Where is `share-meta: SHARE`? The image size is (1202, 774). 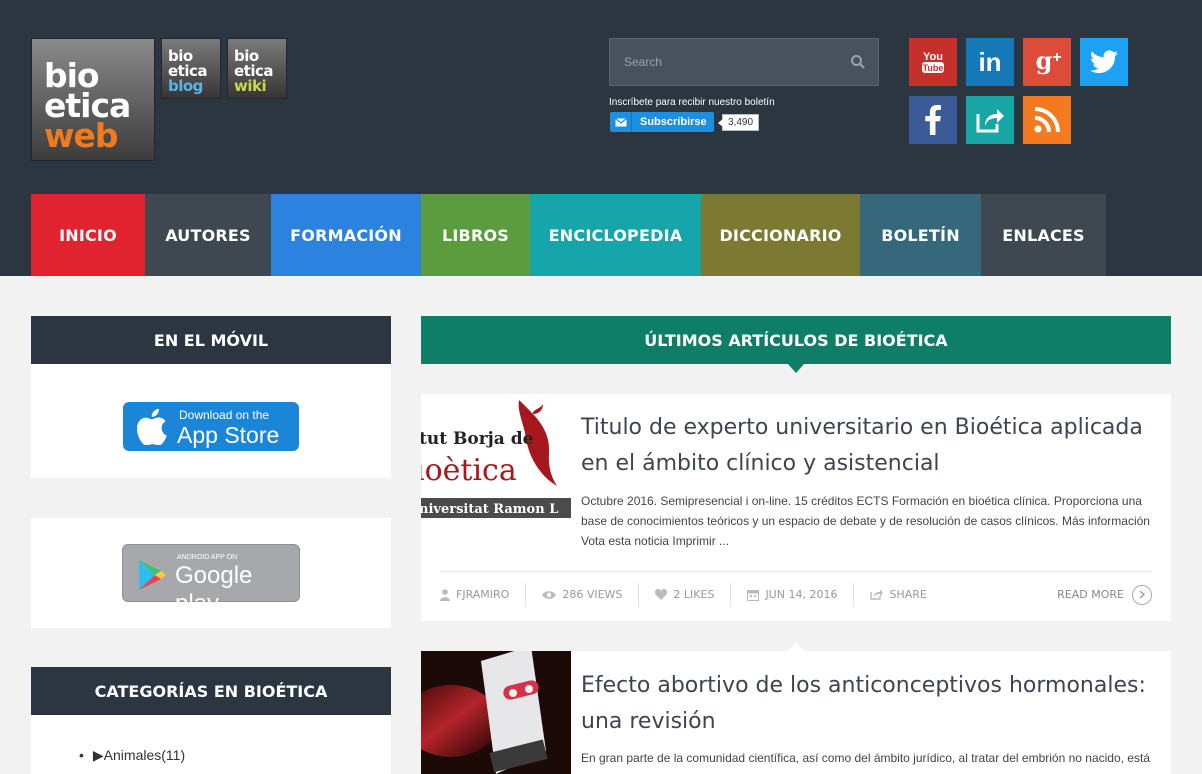
share-meta: SHARE is located at coordinates (906, 595).